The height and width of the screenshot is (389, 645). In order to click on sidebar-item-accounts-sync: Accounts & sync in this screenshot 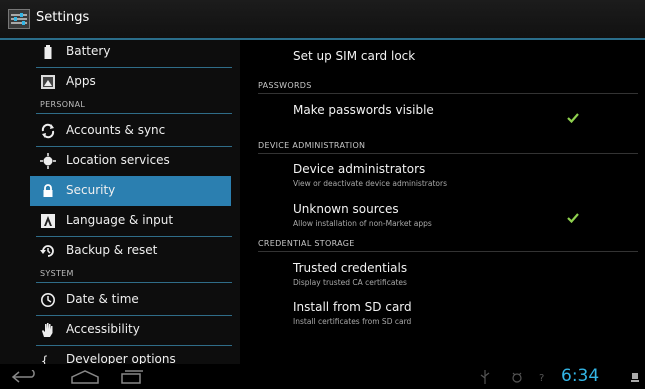, I will do `click(130, 131)`.